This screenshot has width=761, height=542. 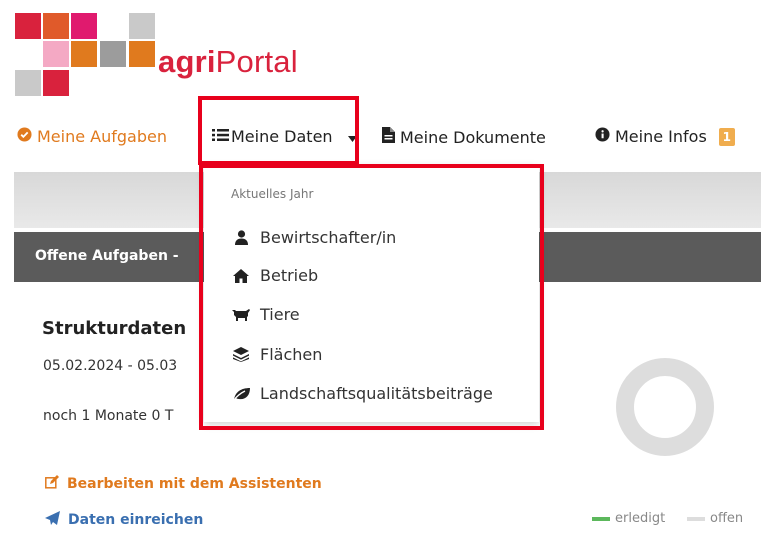 What do you see at coordinates (280, 314) in the screenshot?
I see `dropdown-item-label: Tiere` at bounding box center [280, 314].